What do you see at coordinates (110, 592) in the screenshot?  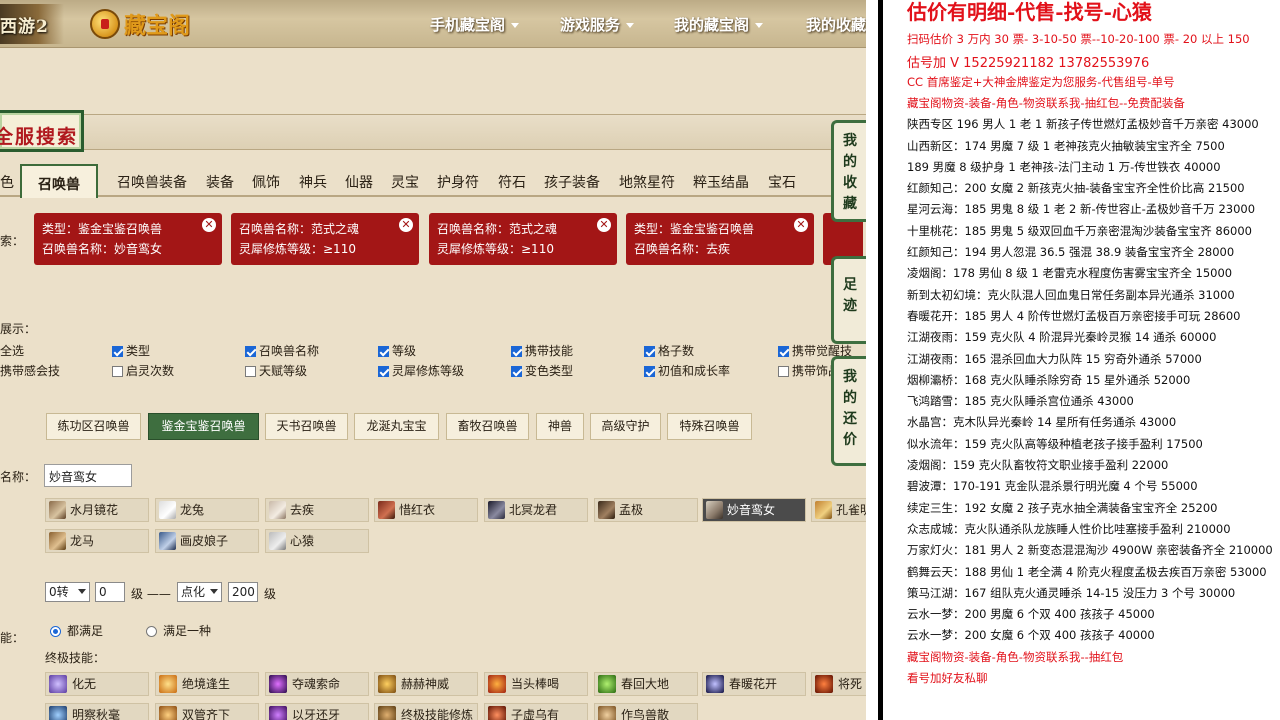 I see `level-min-input: 0` at bounding box center [110, 592].